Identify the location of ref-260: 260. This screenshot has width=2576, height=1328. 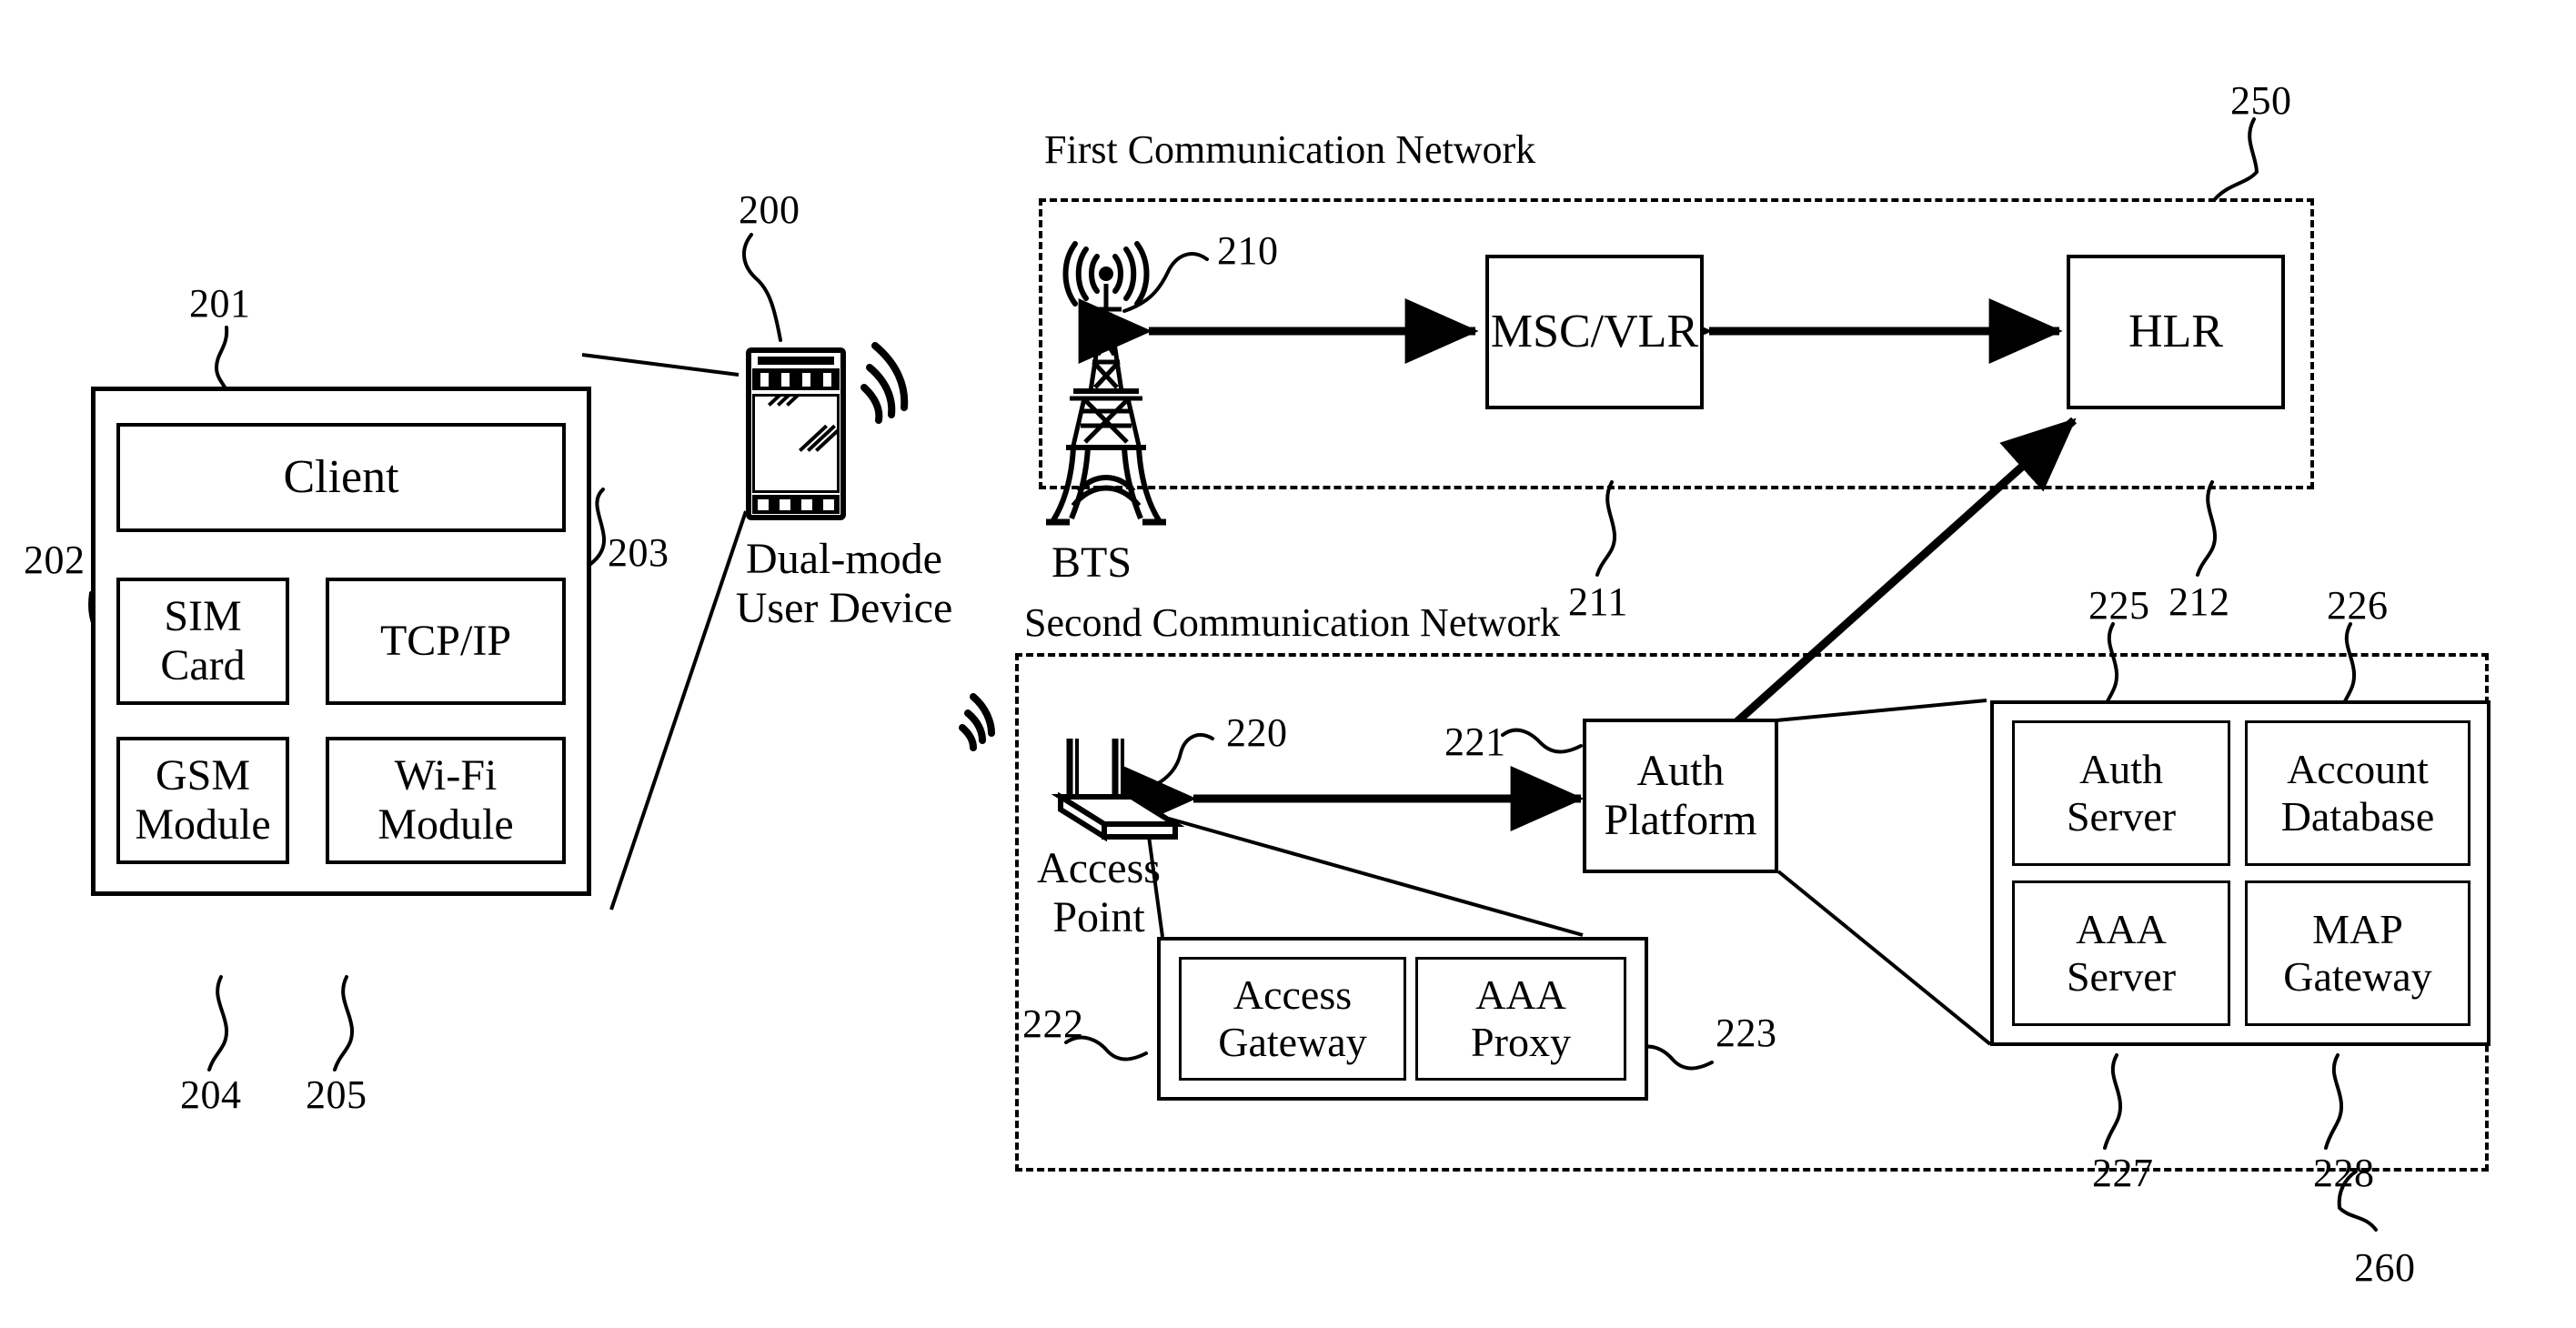
(2385, 1267).